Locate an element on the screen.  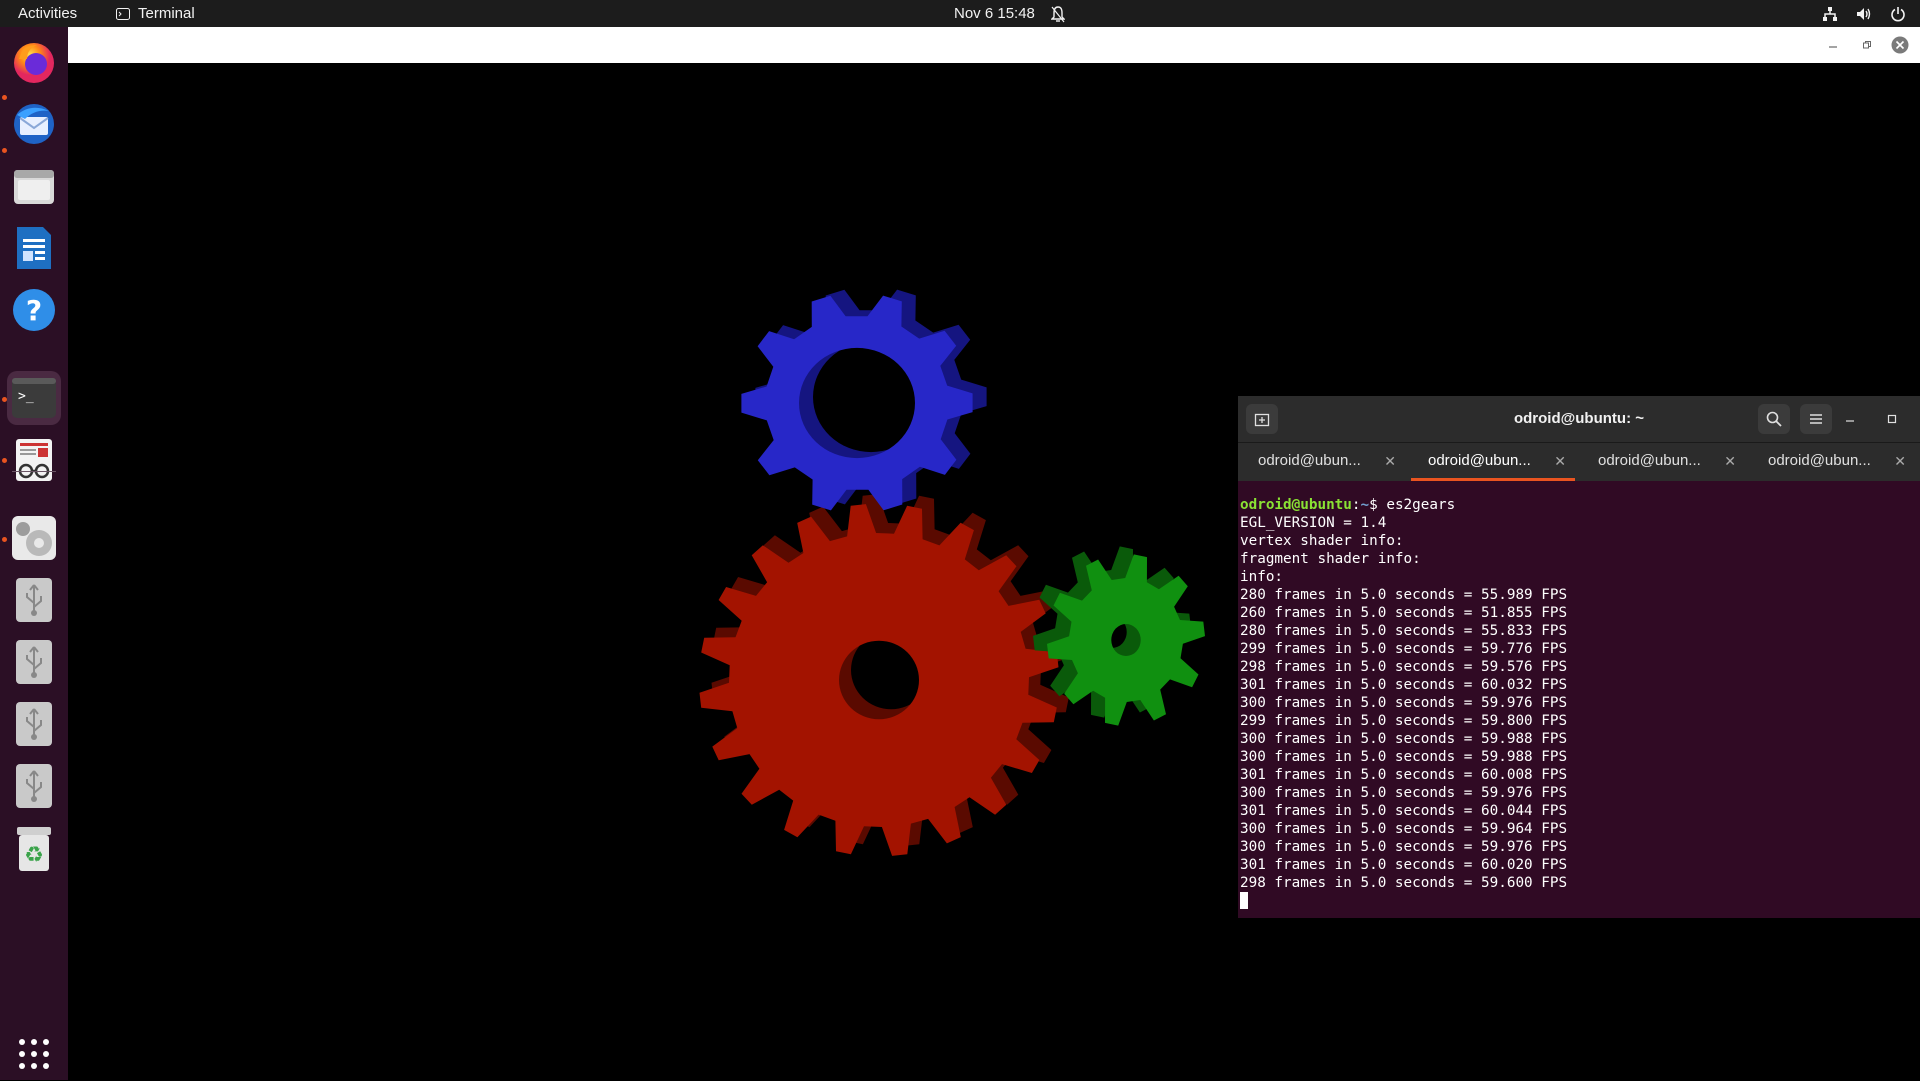
terminal-minimize-button is located at coordinates (1850, 419).